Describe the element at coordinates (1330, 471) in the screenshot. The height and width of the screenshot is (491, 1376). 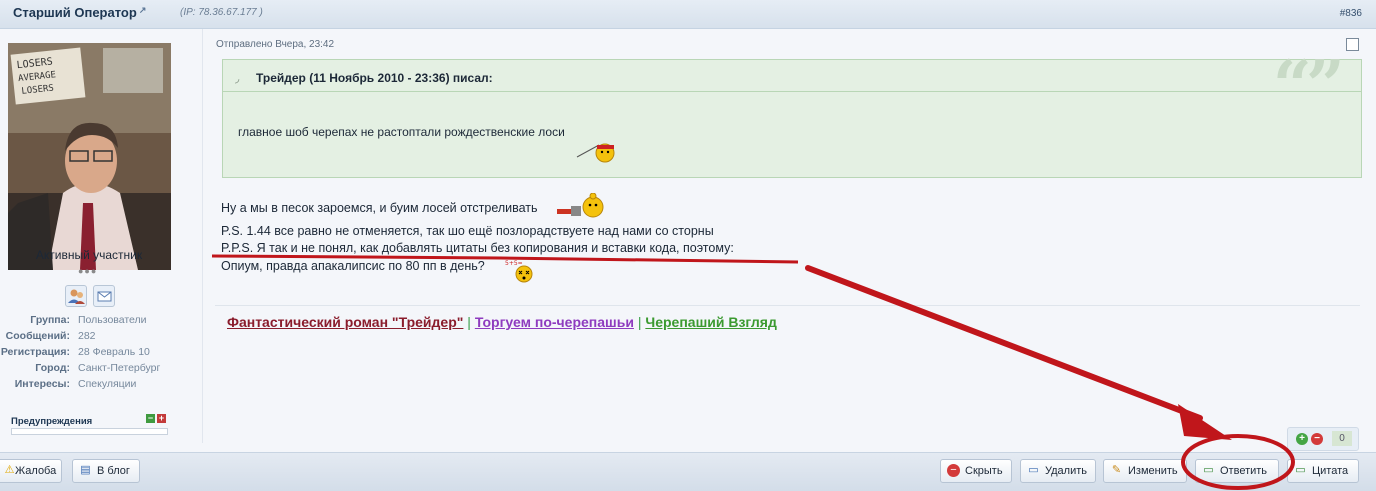
I see `quote-label: Цитата` at that location.